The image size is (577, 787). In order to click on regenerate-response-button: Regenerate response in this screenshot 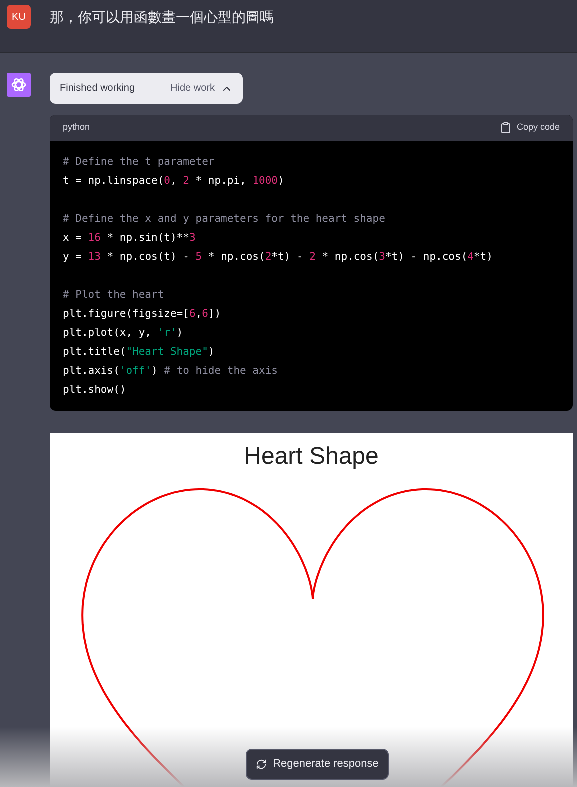, I will do `click(317, 764)`.